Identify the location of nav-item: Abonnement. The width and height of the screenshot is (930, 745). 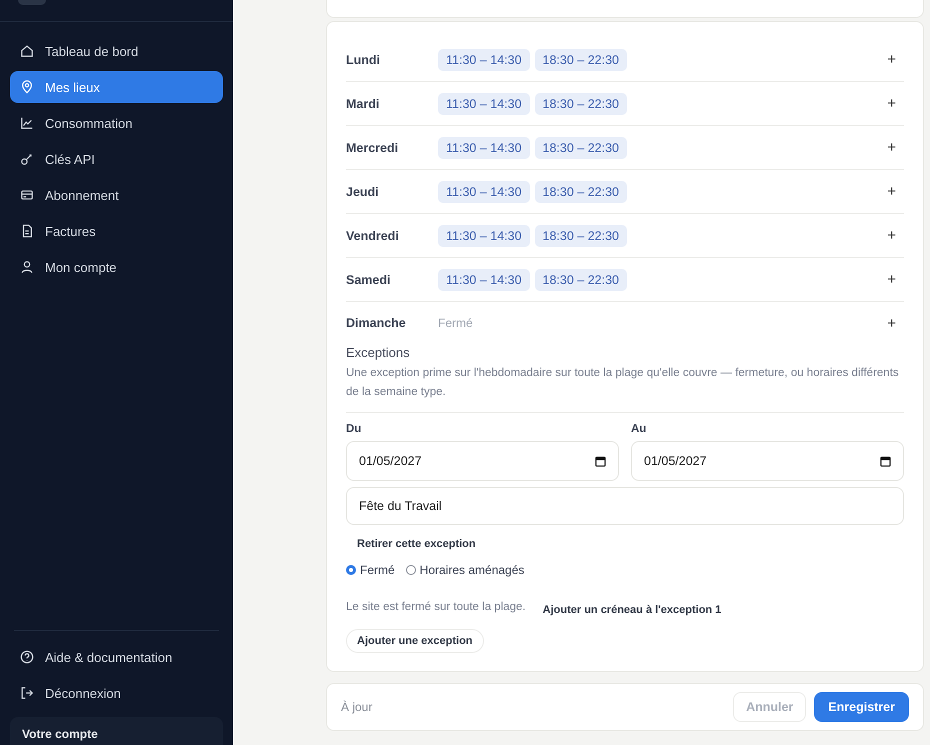
(116, 195).